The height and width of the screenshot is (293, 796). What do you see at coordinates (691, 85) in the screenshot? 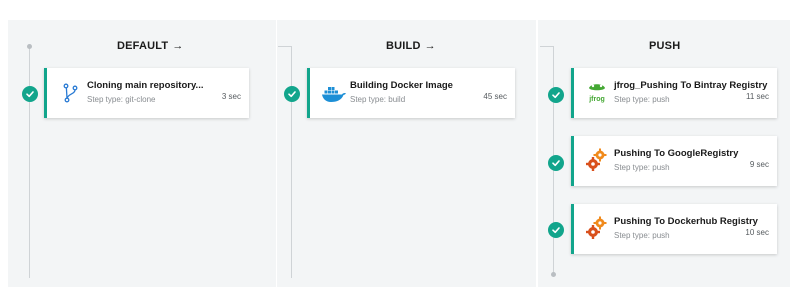
I see `step-name: jfrog_Pushing To Bintray Registry` at bounding box center [691, 85].